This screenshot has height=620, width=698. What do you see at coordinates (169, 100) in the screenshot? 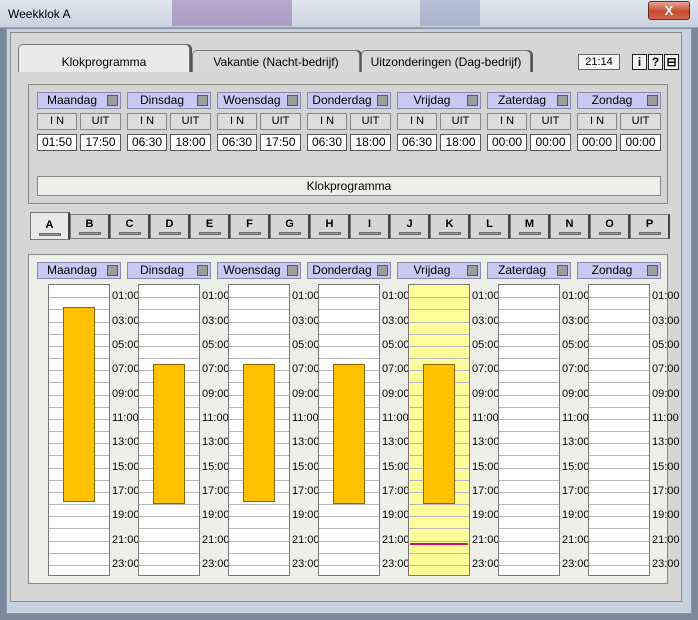
I see `day-header-dinsdag: Dinsdag` at bounding box center [169, 100].